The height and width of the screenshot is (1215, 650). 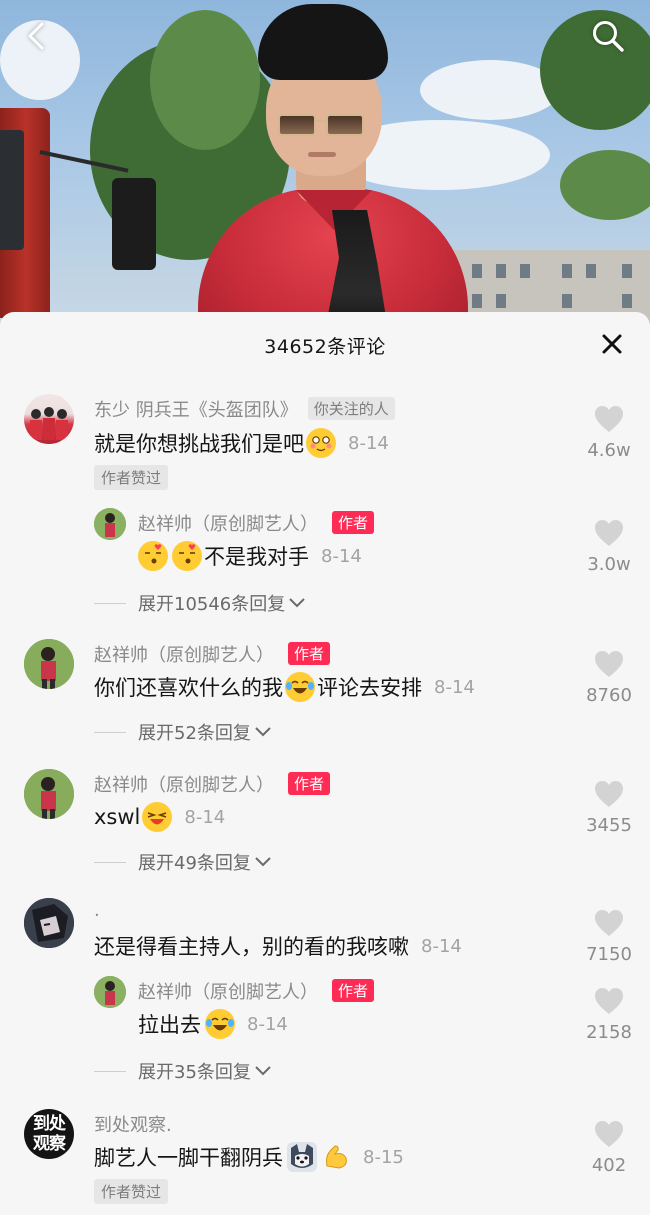 I want to click on following-badge: 你关注的人, so click(x=351, y=408).